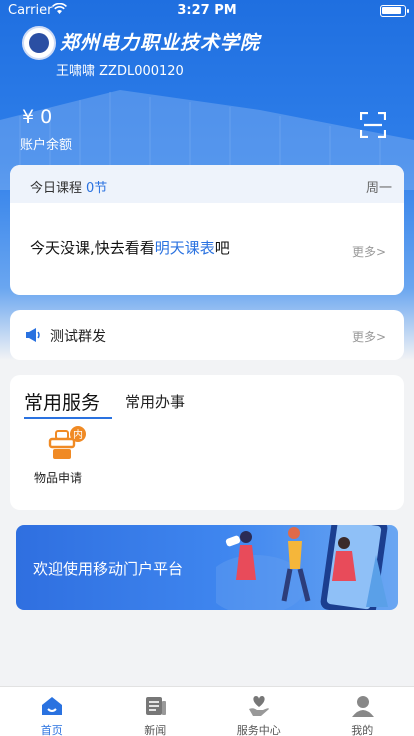 This screenshot has height=736, width=414. What do you see at coordinates (37, 117) in the screenshot?
I see `balance-amount: ¥ 0` at bounding box center [37, 117].